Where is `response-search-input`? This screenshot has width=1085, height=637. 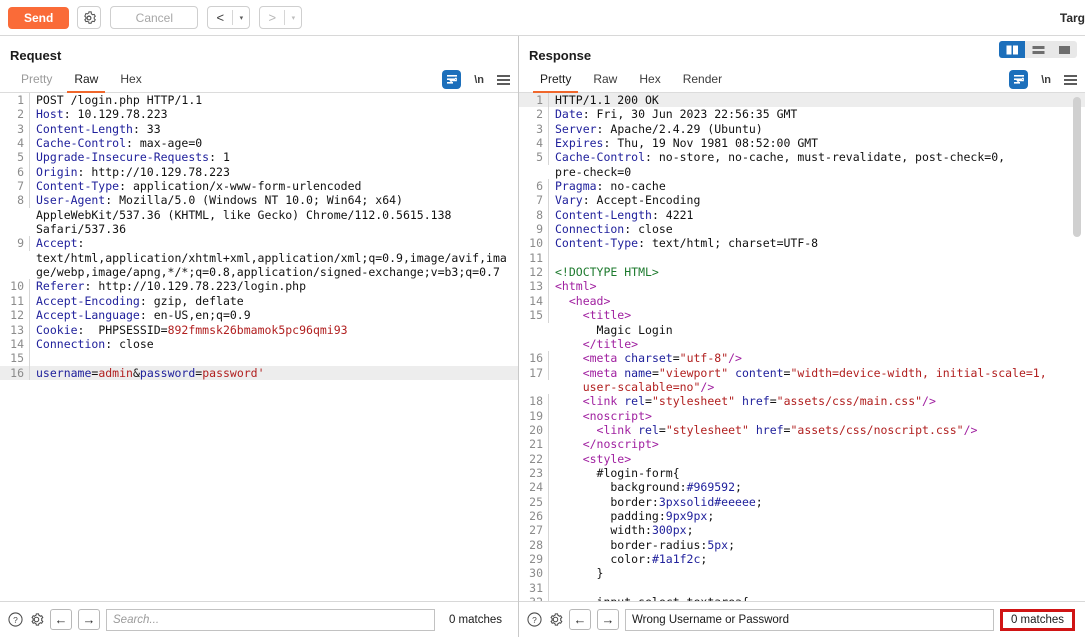
response-search-input is located at coordinates (809, 619).